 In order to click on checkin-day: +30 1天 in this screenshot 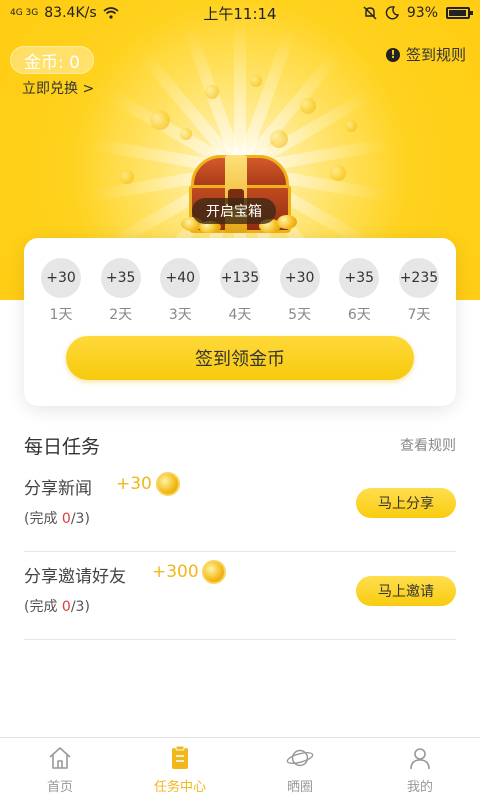, I will do `click(61, 291)`.